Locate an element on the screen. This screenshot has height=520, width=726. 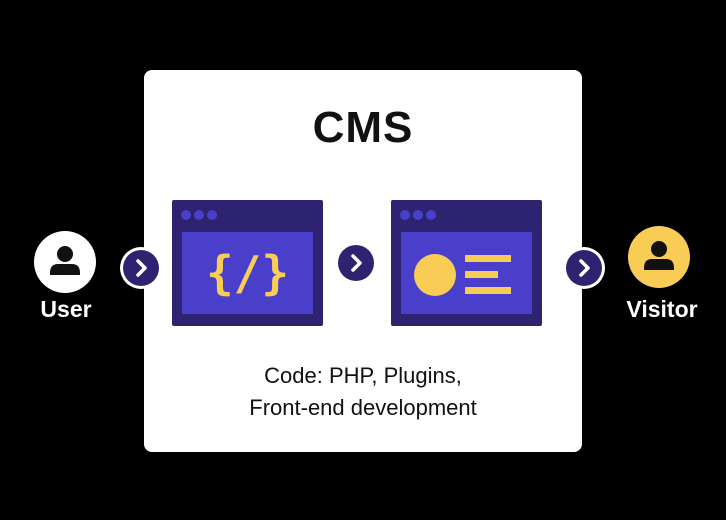
code-window-content: {/} is located at coordinates (247, 273).